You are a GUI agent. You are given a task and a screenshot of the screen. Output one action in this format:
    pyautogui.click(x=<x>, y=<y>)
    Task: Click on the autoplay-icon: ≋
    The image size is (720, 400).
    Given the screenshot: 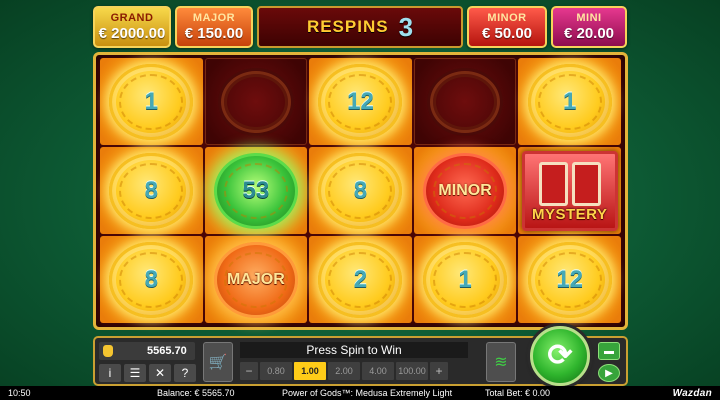 What is the action you would take?
    pyautogui.click(x=501, y=362)
    